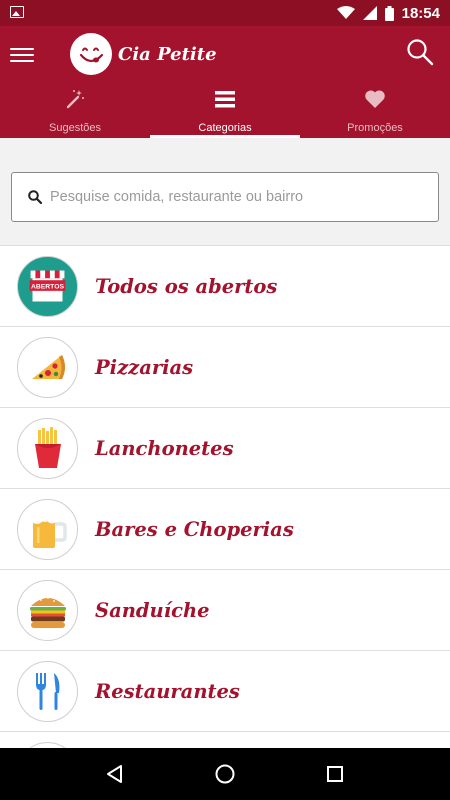 The height and width of the screenshot is (800, 450). I want to click on open-badge-text: ABERTOS, so click(47, 286).